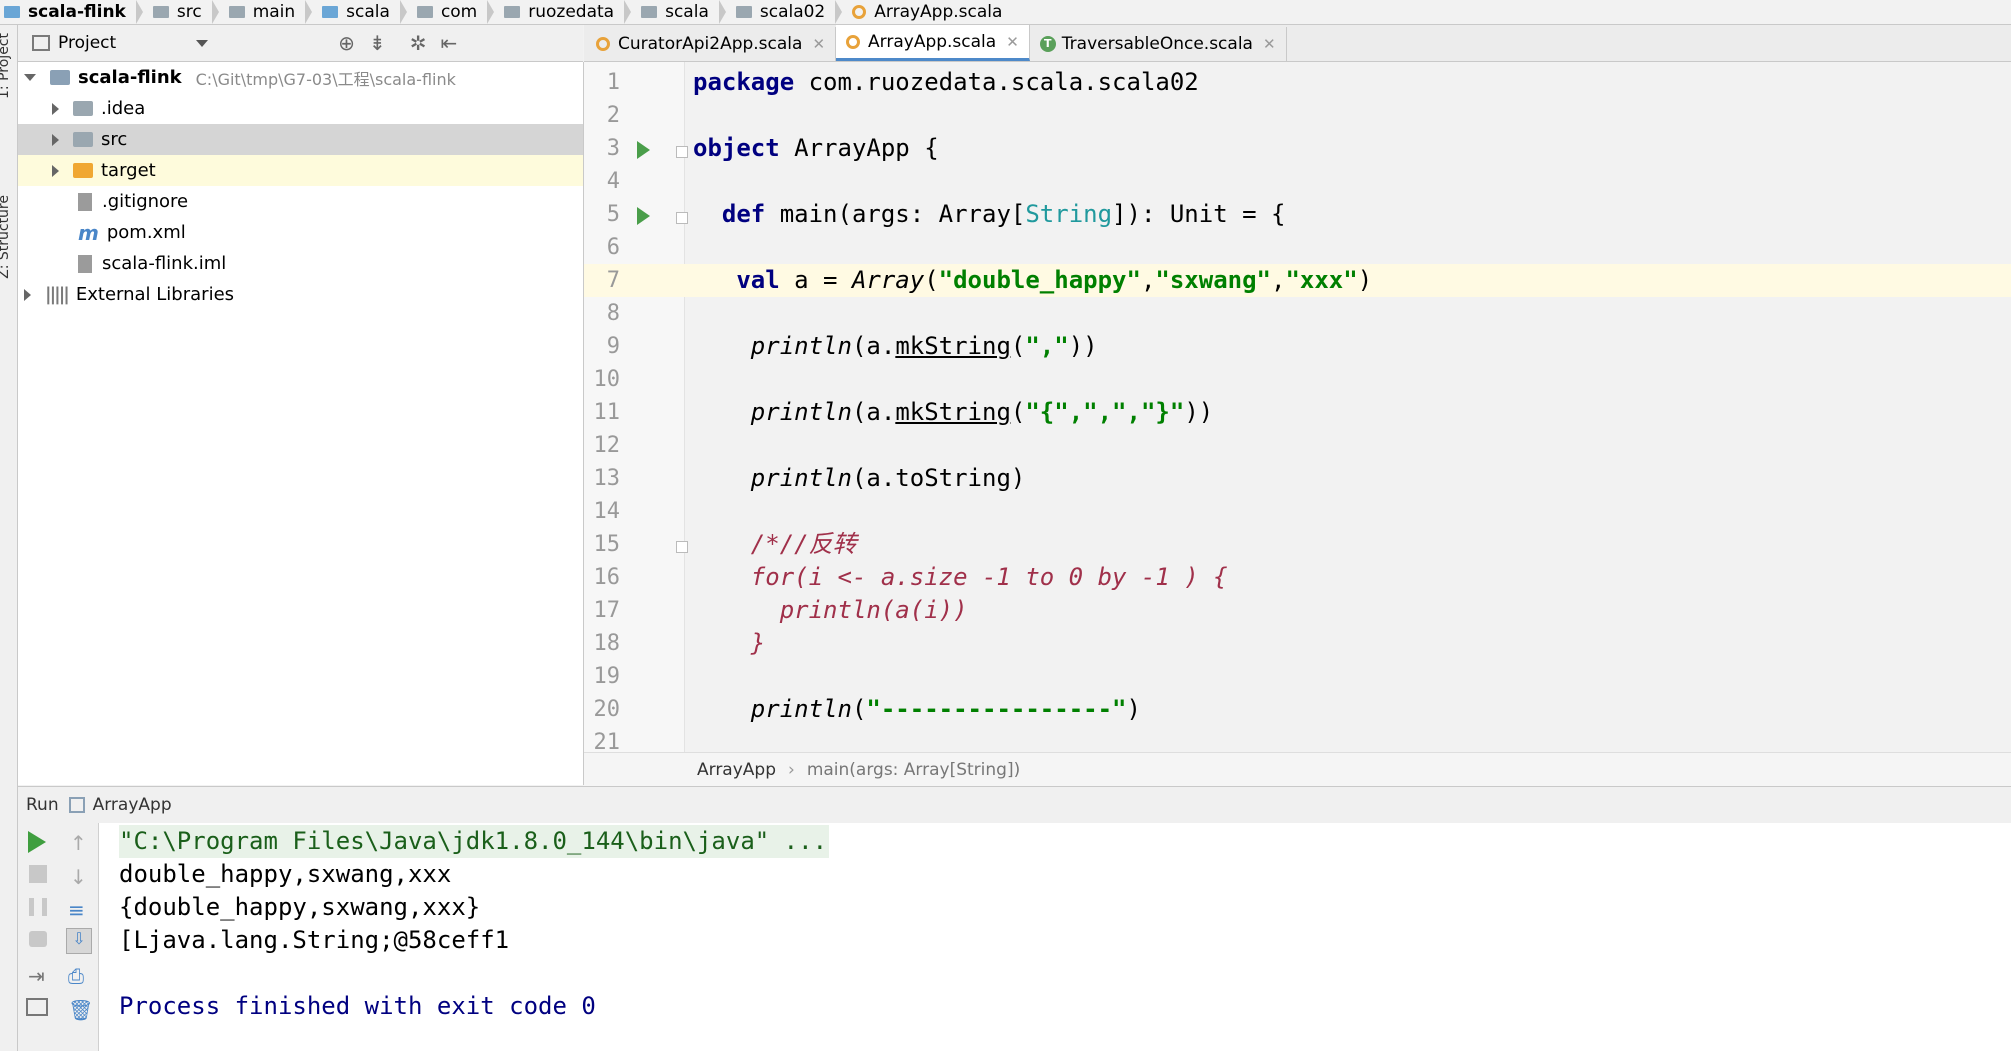 This screenshot has height=1051, width=2011. Describe the element at coordinates (76, 805) in the screenshot. I see `run-config-icon` at that location.